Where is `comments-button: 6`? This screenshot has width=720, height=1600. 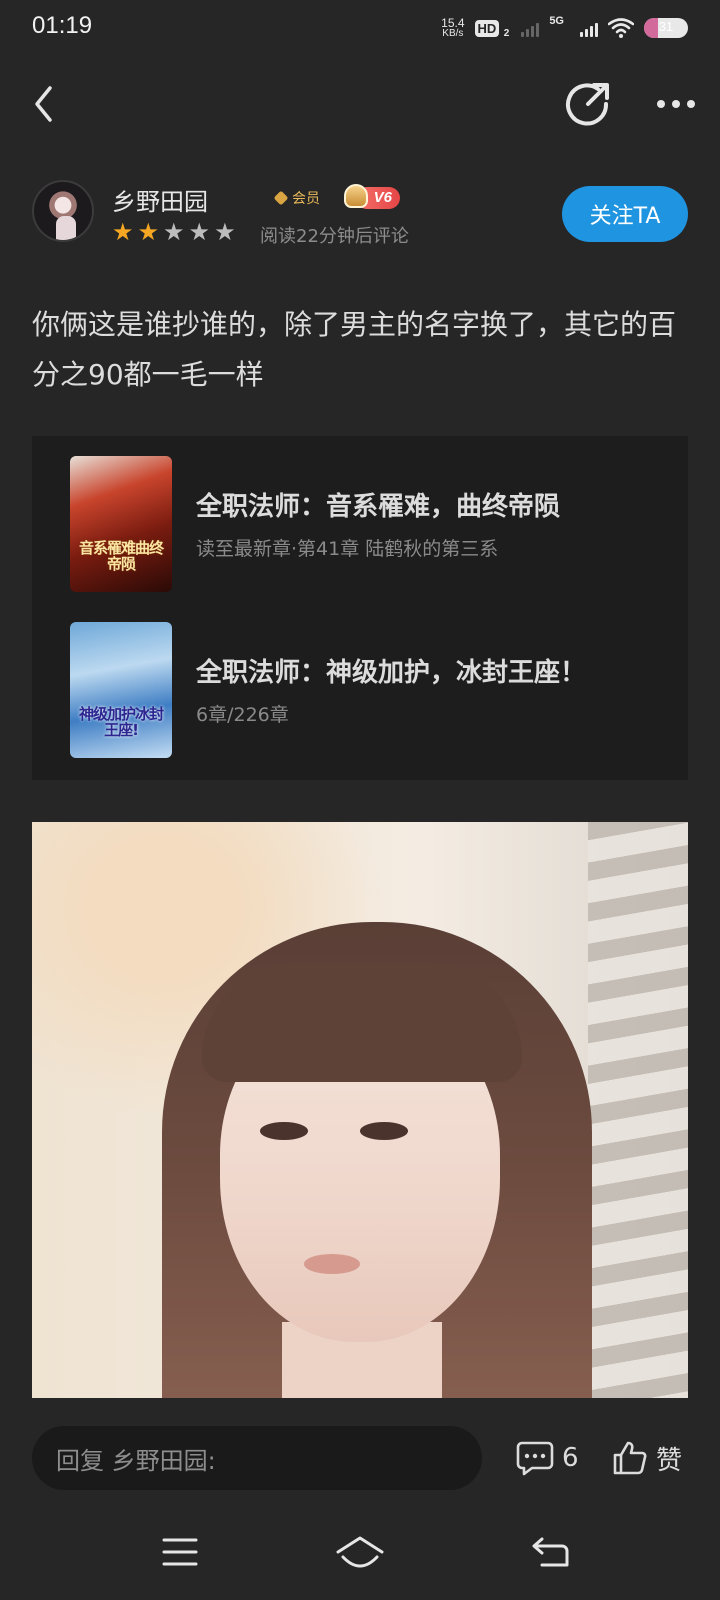
comments-button: 6 is located at coordinates (547, 1458).